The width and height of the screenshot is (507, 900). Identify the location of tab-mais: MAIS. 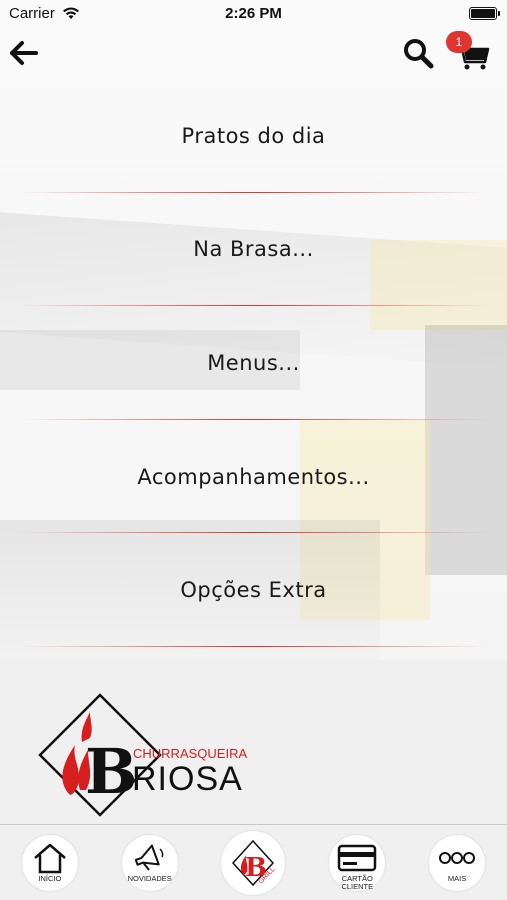
(457, 862).